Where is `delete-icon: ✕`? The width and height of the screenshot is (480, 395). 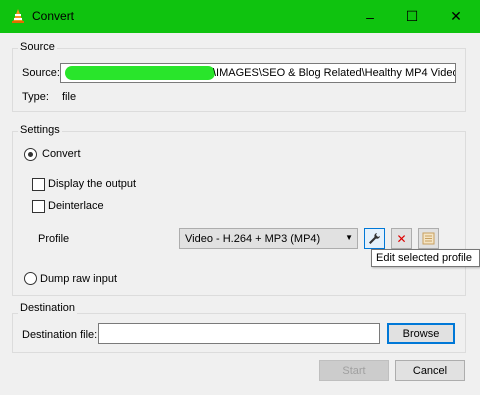 delete-icon: ✕ is located at coordinates (401, 238).